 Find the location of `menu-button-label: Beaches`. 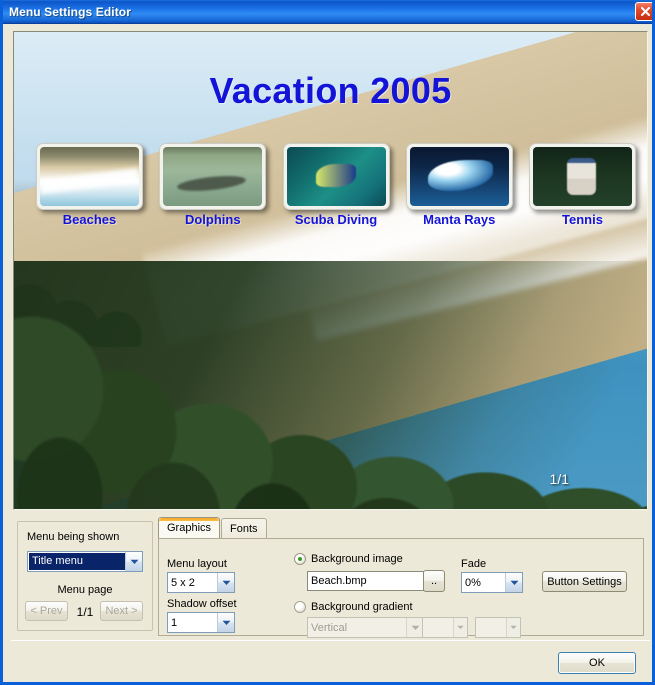

menu-button-label: Beaches is located at coordinates (89, 219).